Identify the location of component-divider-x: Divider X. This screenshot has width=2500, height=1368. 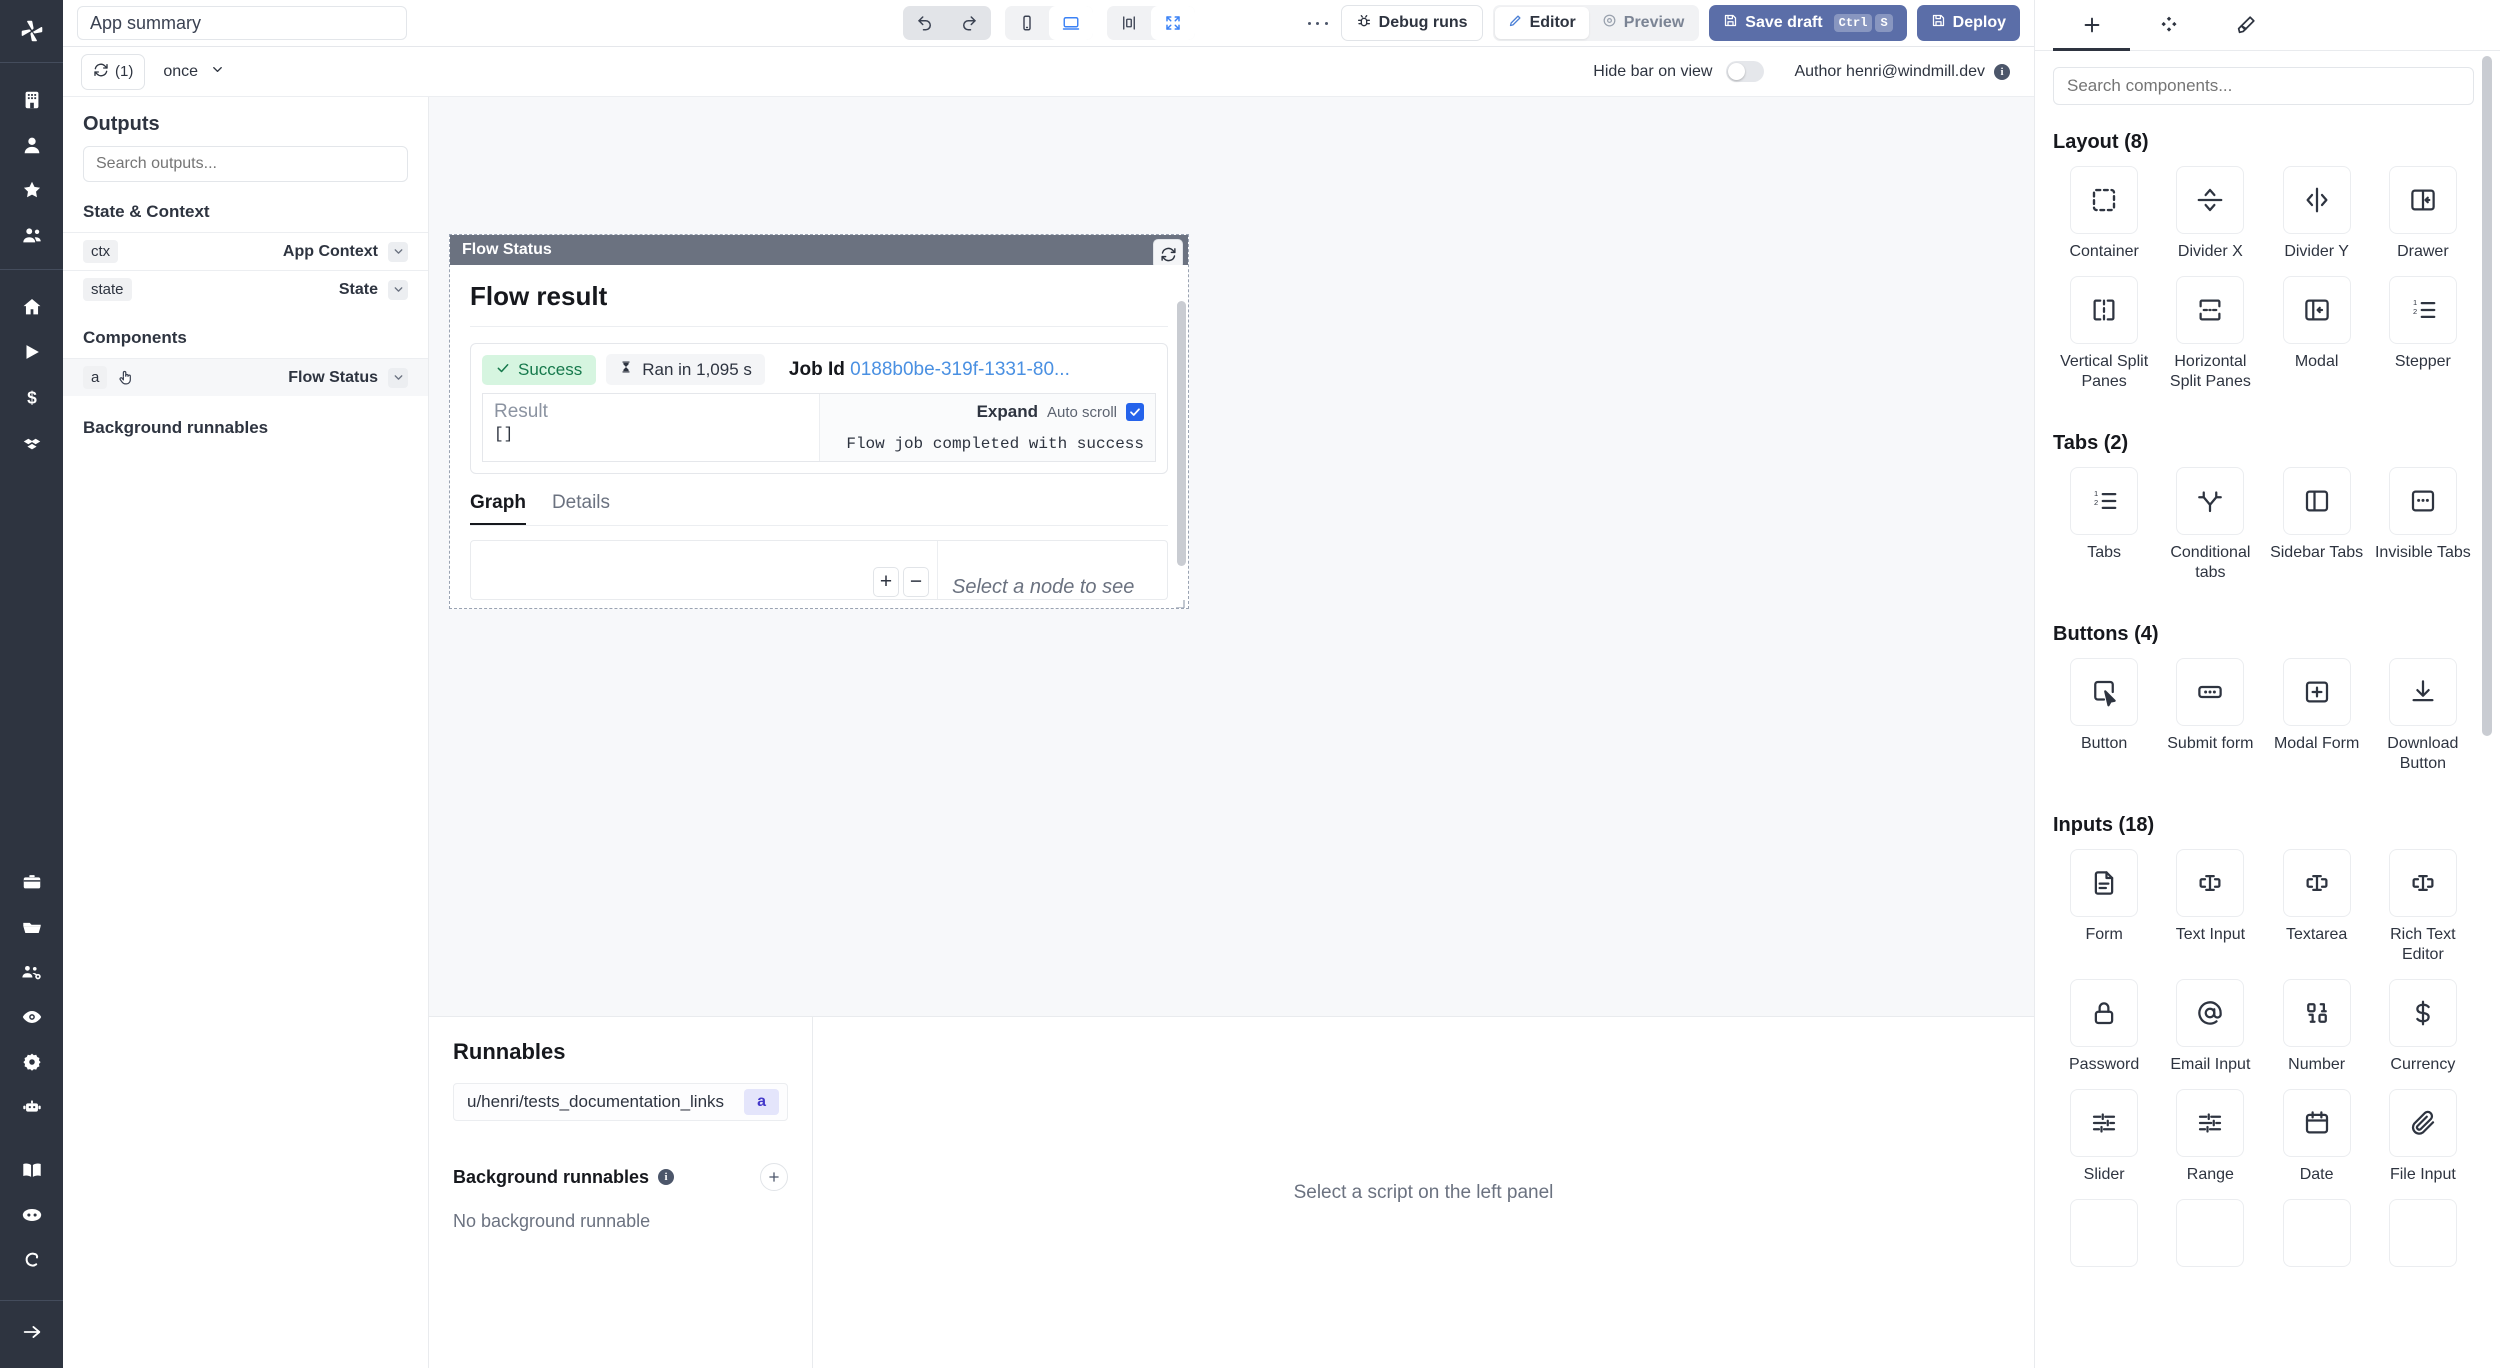
(2210, 221).